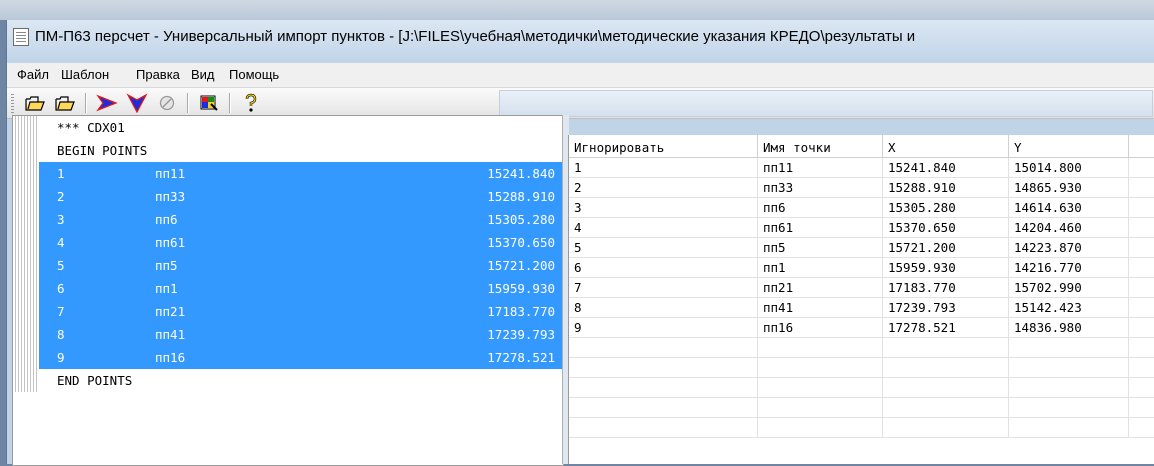 This screenshot has height=466, width=1154. Describe the element at coordinates (288, 265) in the screenshot. I see `source-point-line: 5 пп5 15721.200` at that location.